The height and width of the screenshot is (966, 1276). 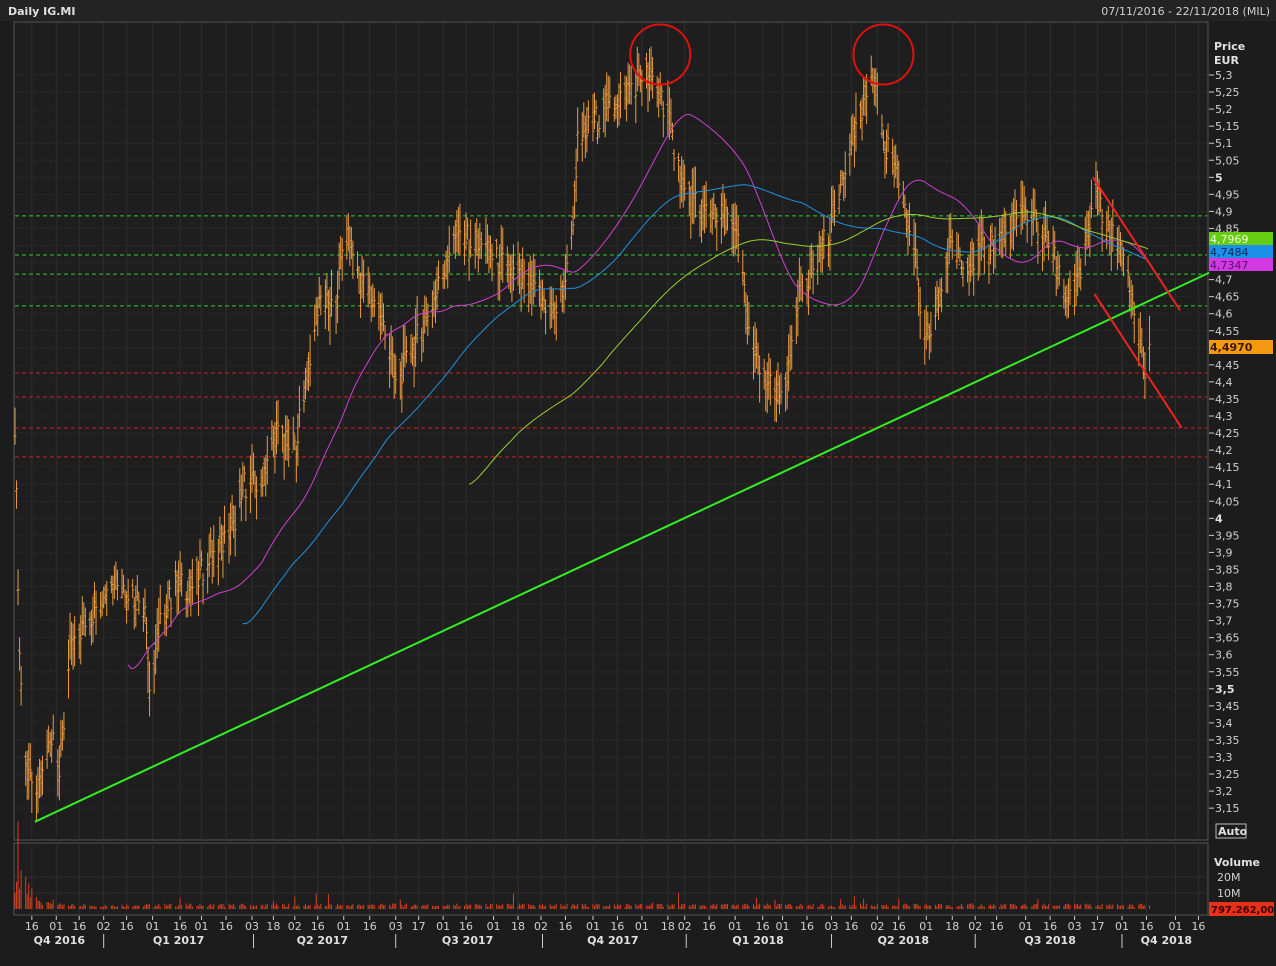 What do you see at coordinates (1229, 239) in the screenshot?
I see `svg-text: 4,7969` at bounding box center [1229, 239].